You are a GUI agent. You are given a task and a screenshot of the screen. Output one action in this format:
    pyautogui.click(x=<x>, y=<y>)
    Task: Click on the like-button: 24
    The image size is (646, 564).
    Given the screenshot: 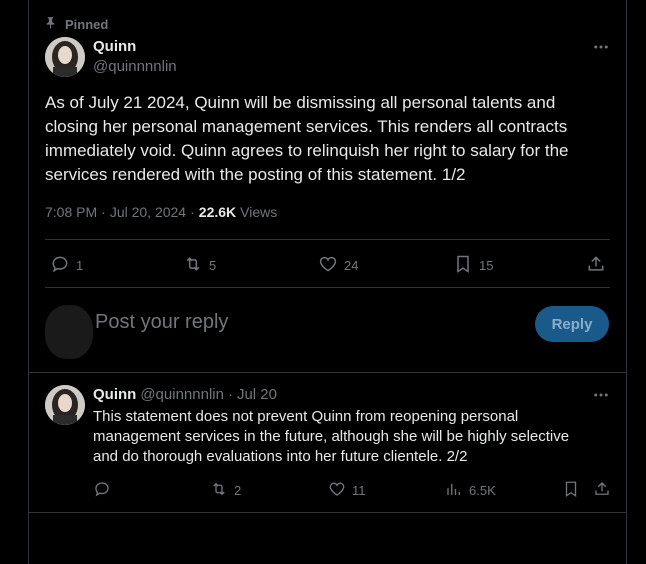 What is the action you would take?
    pyautogui.click(x=338, y=265)
    